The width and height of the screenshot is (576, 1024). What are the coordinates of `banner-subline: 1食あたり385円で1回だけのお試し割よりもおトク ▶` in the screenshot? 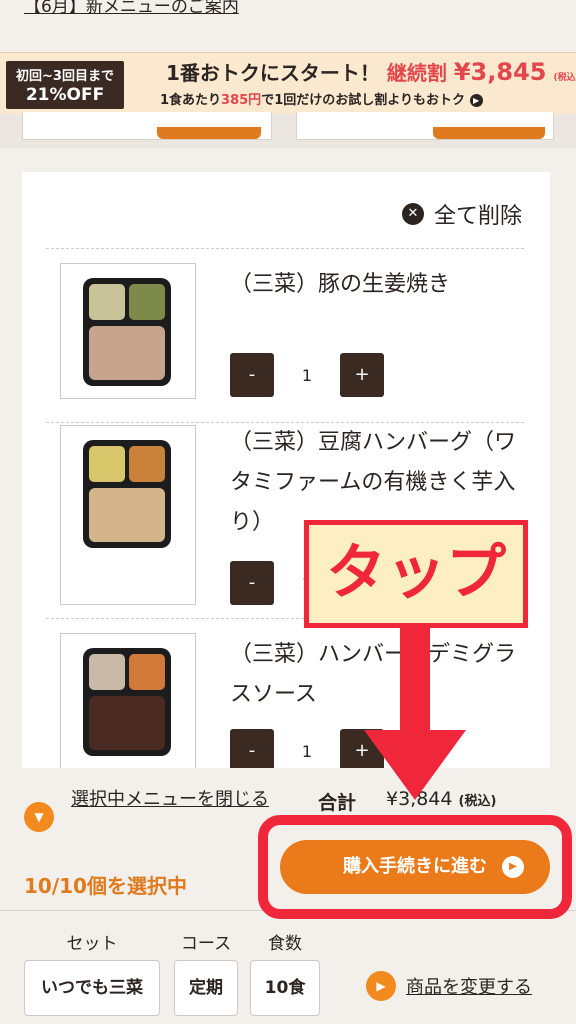 It's located at (352, 98).